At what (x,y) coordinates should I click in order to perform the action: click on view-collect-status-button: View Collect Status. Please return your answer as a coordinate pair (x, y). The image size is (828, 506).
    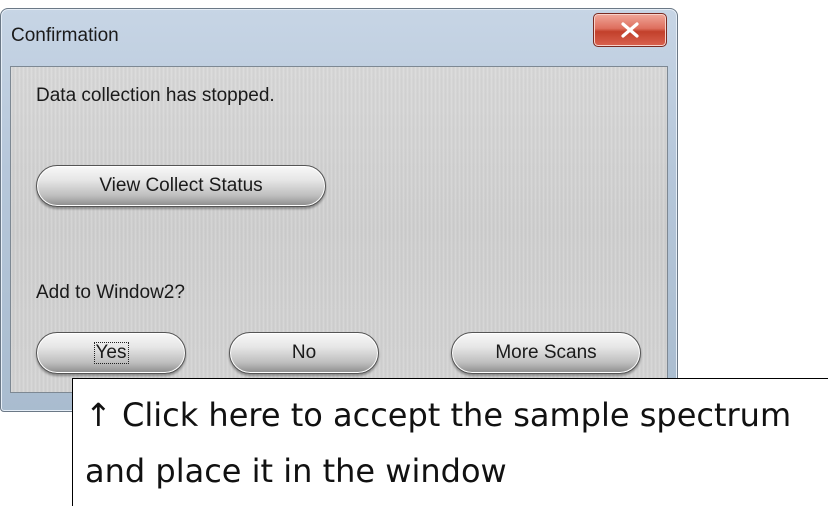
    Looking at the image, I should click on (181, 186).